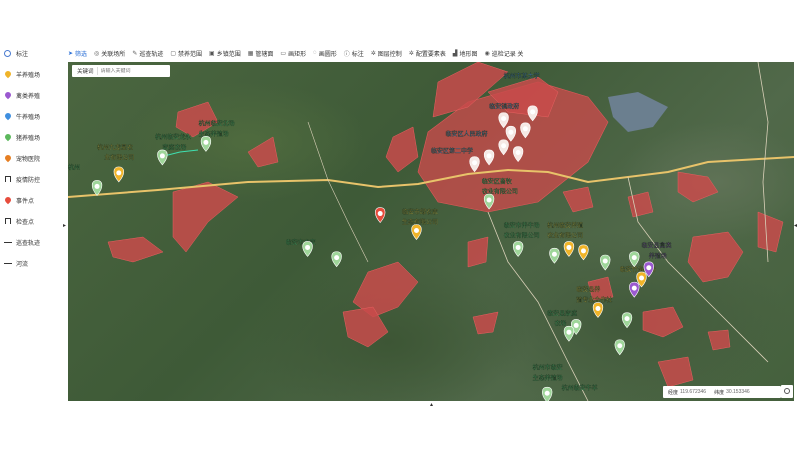 This screenshot has height=453, width=800. What do you see at coordinates (28, 138) in the screenshot?
I see `legend-item-label: 猪养殖场` at bounding box center [28, 138].